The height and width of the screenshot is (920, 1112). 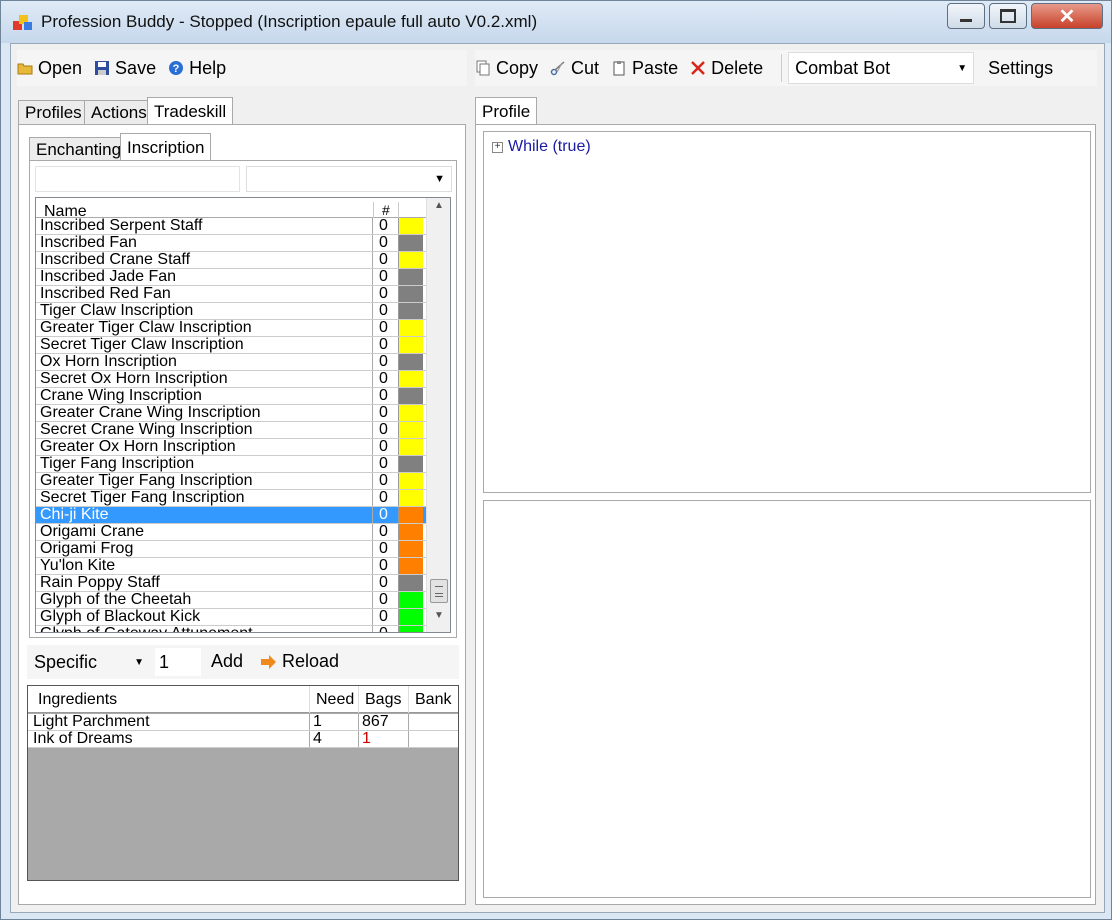 I want to click on cut-button: Cut, so click(x=574, y=68).